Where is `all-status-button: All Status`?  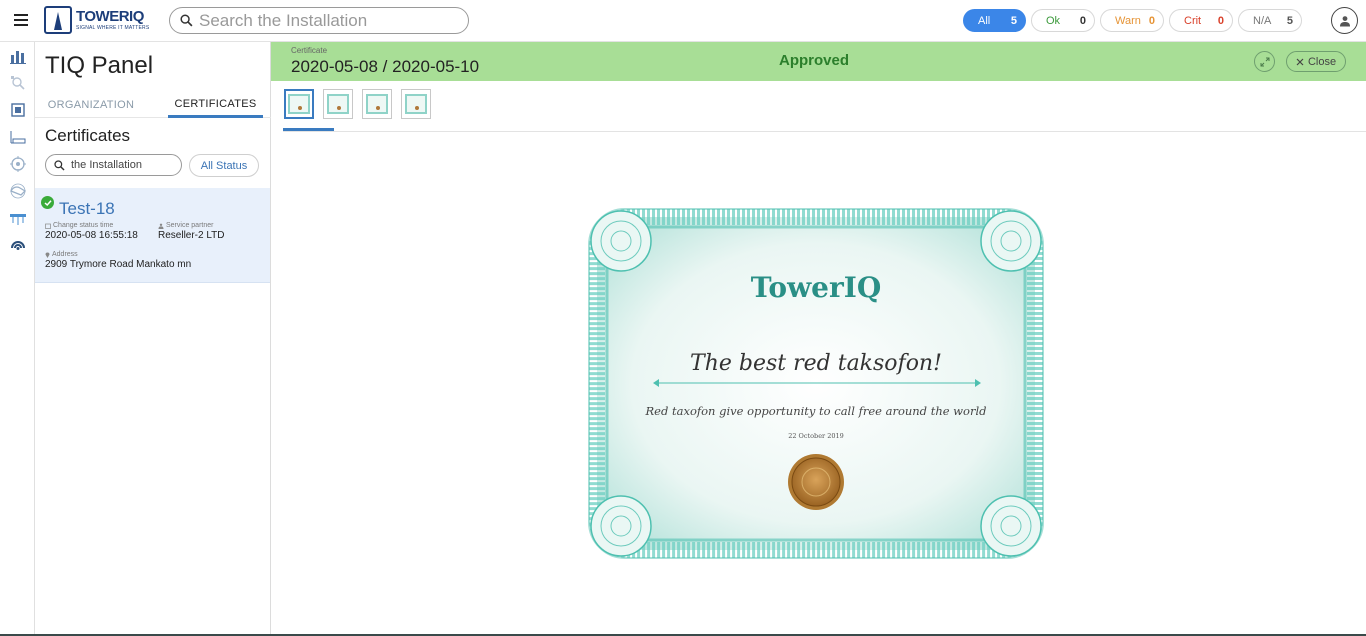 all-status-button: All Status is located at coordinates (224, 165).